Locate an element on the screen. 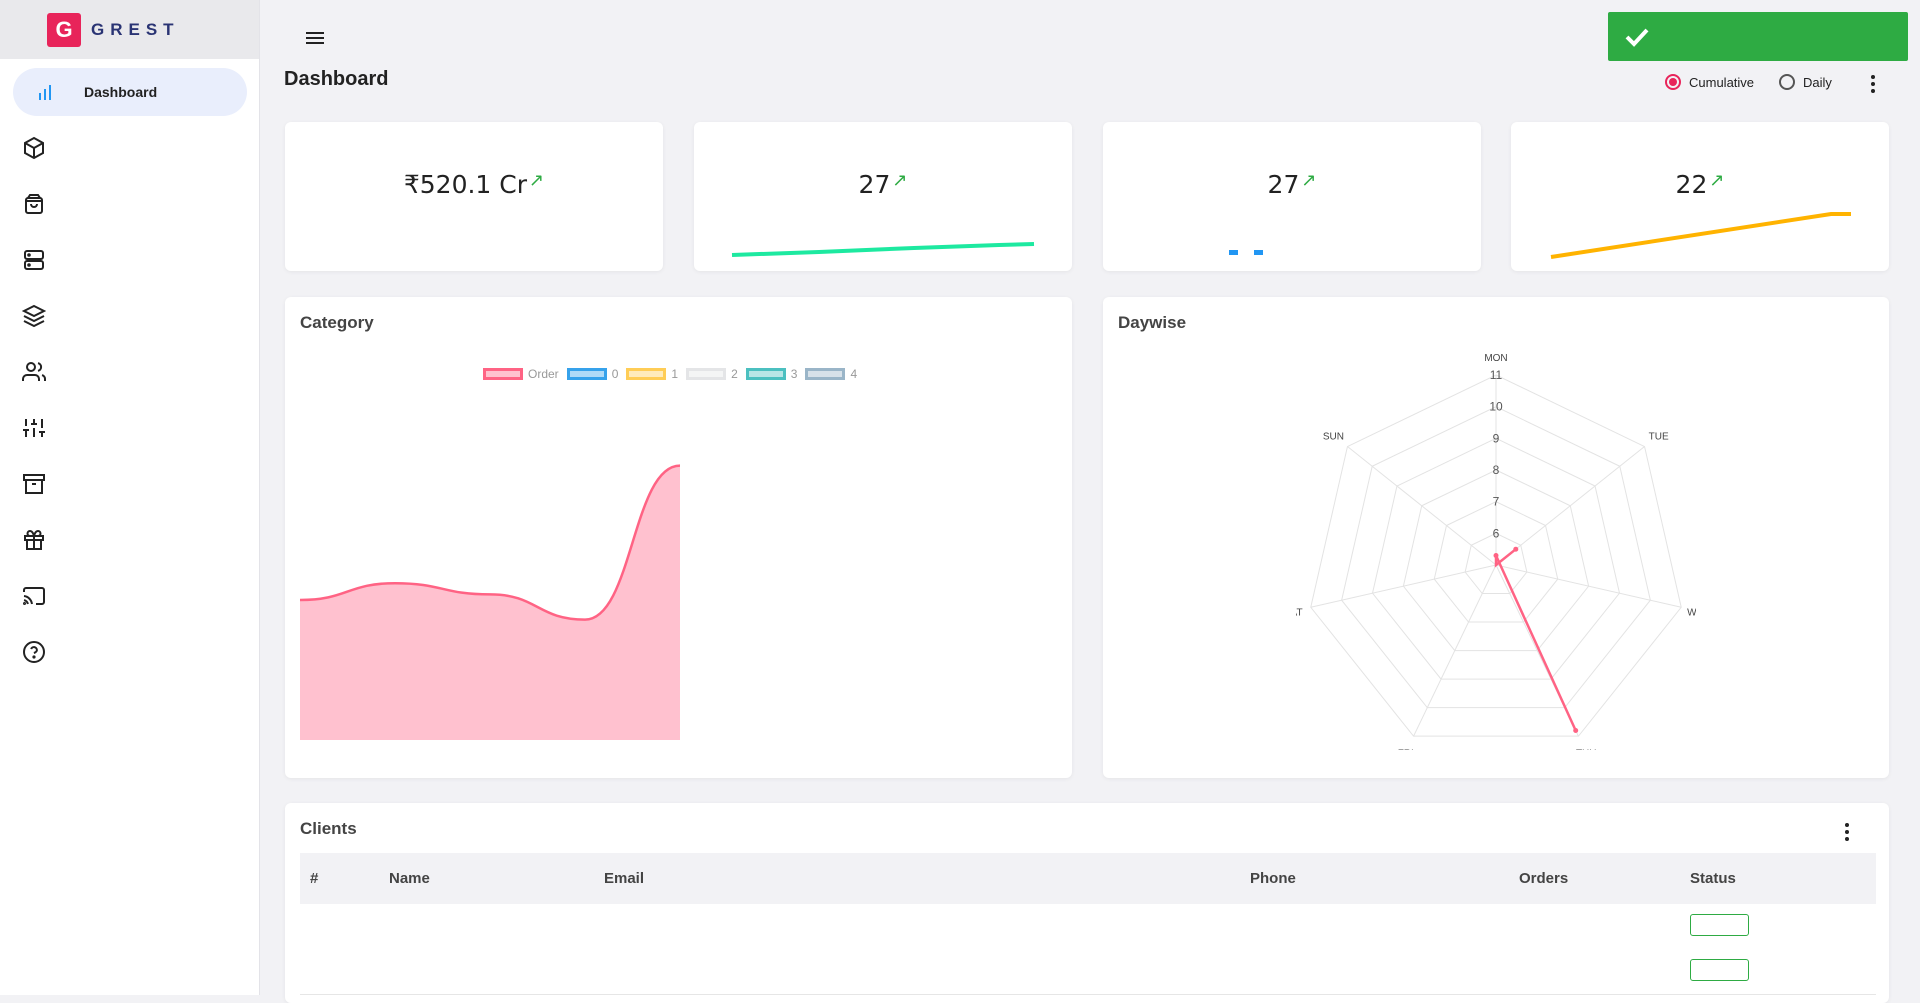  legend-item-order: Order is located at coordinates (521, 374).